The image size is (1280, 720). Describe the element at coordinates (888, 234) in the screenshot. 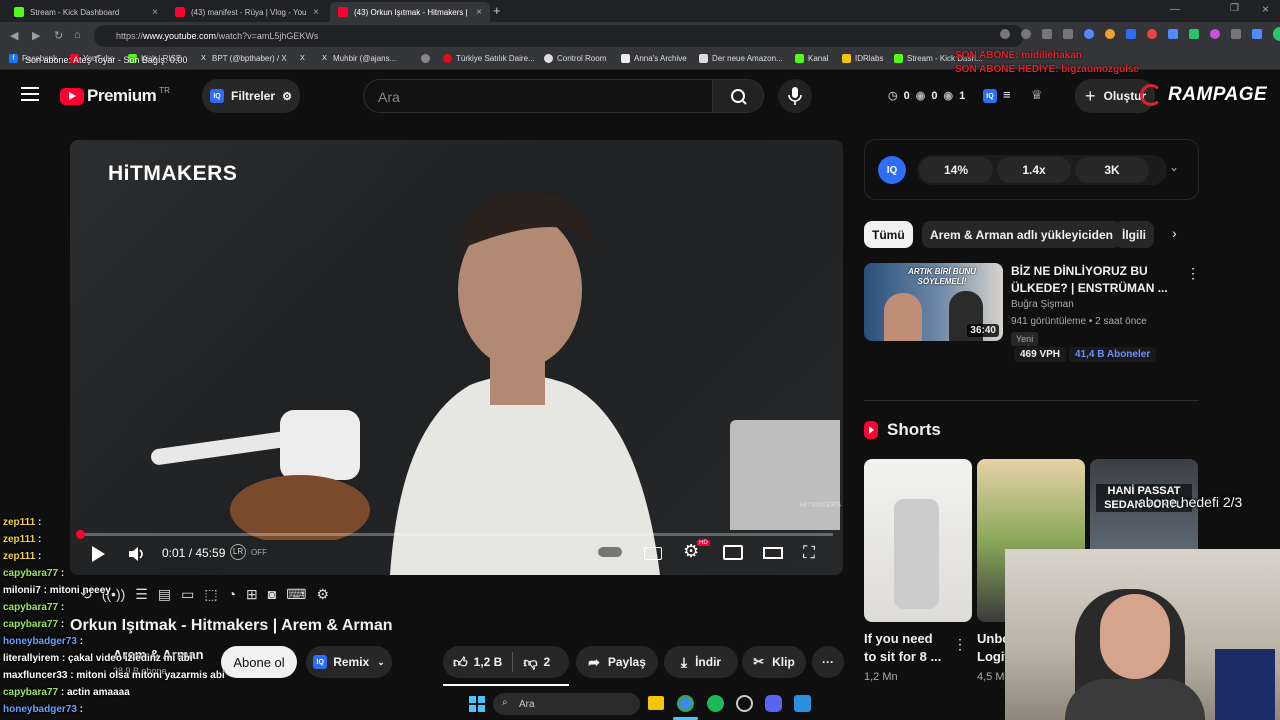

I see `chip-all: Tümü` at that location.